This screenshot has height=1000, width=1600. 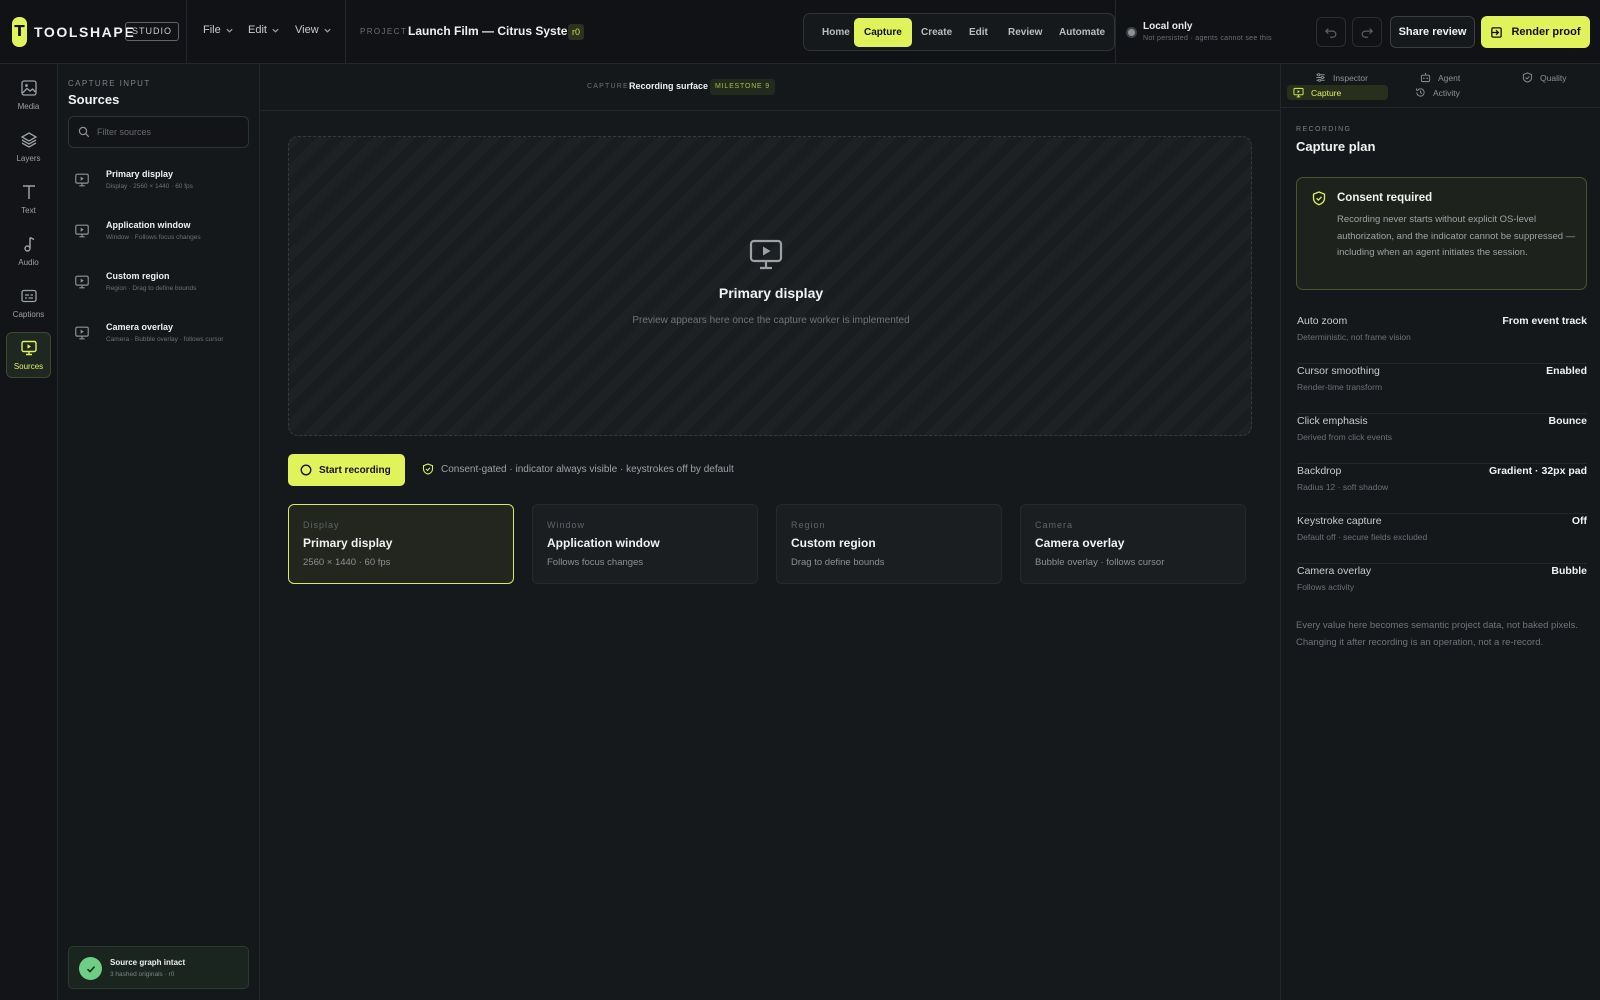 I want to click on setting-value: Gradient · 32px pad, so click(x=1538, y=471).